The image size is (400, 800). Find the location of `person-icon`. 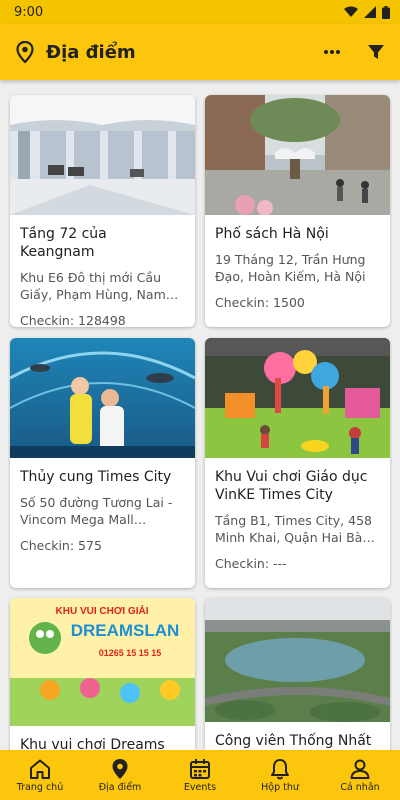

person-icon is located at coordinates (360, 769).